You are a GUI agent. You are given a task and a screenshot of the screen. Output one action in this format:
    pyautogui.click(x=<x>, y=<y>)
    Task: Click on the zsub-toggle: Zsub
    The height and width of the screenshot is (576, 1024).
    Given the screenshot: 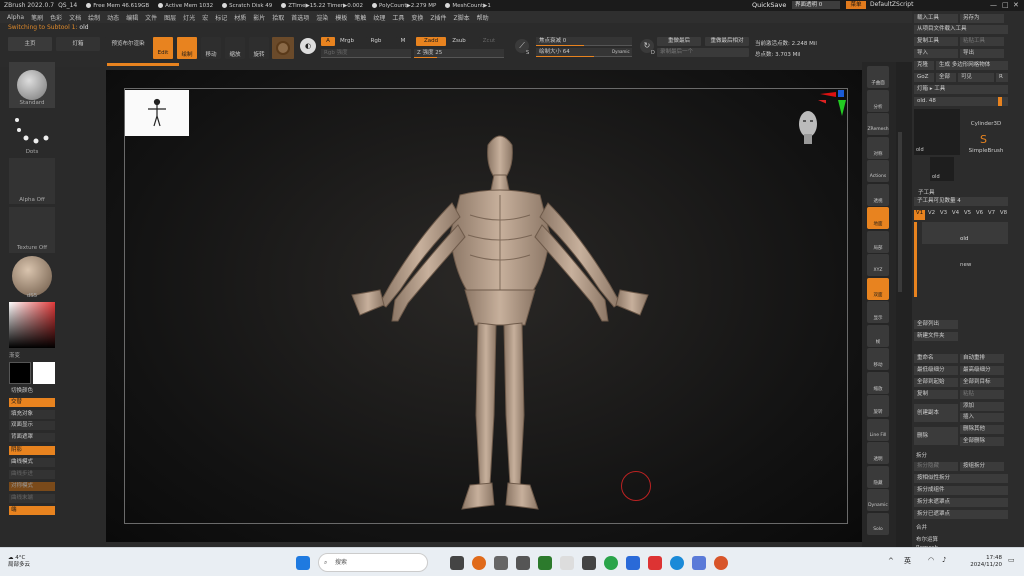 What is the action you would take?
    pyautogui.click(x=459, y=41)
    